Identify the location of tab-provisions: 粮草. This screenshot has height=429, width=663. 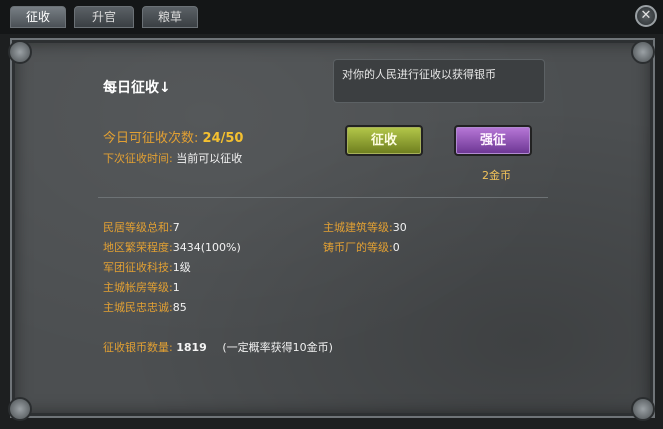
(170, 17).